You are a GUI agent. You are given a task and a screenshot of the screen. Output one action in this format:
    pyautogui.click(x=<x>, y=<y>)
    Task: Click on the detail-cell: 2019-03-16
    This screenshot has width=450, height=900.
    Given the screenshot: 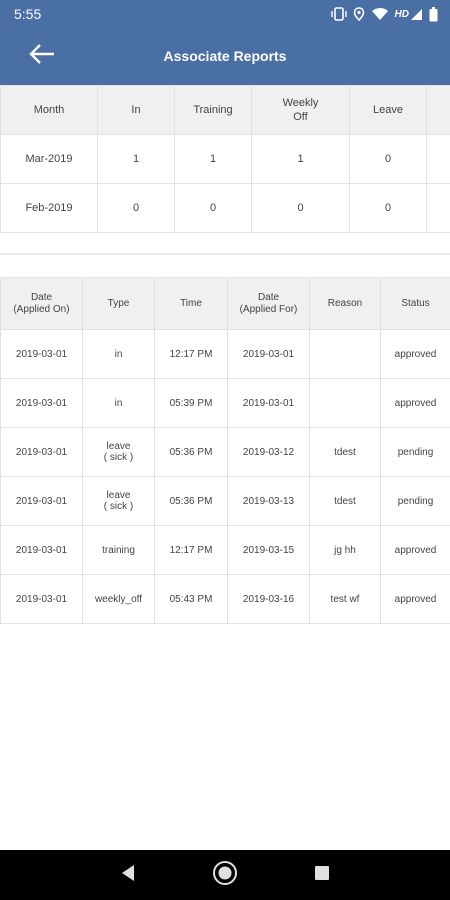 What is the action you would take?
    pyautogui.click(x=268, y=599)
    